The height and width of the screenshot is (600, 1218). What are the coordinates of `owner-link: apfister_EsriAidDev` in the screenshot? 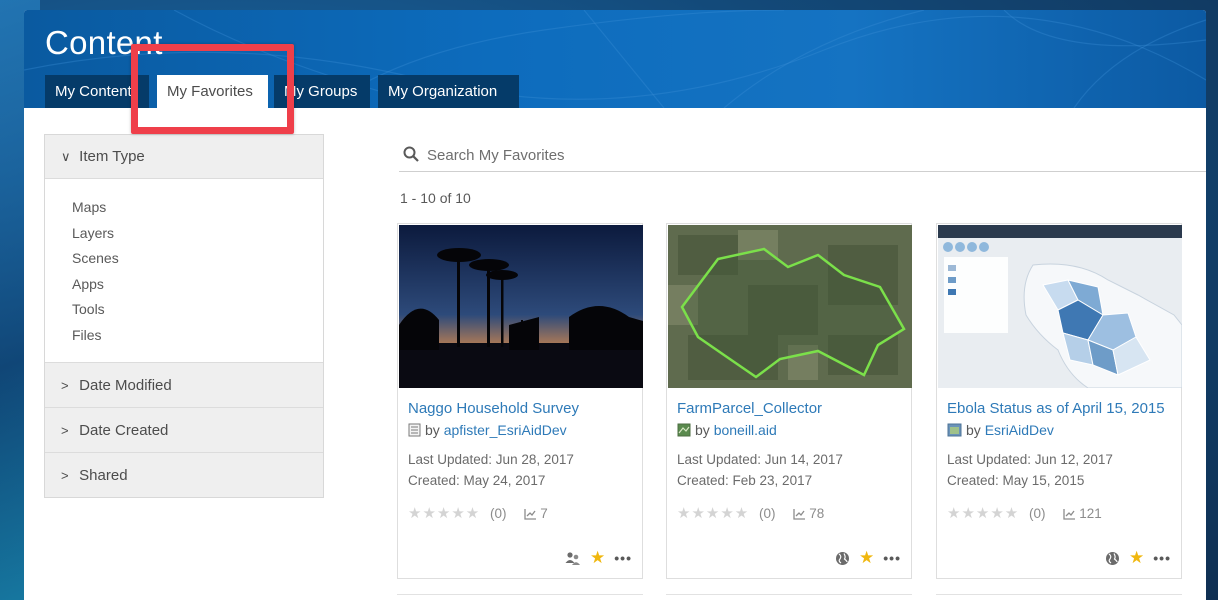 It's located at (505, 430).